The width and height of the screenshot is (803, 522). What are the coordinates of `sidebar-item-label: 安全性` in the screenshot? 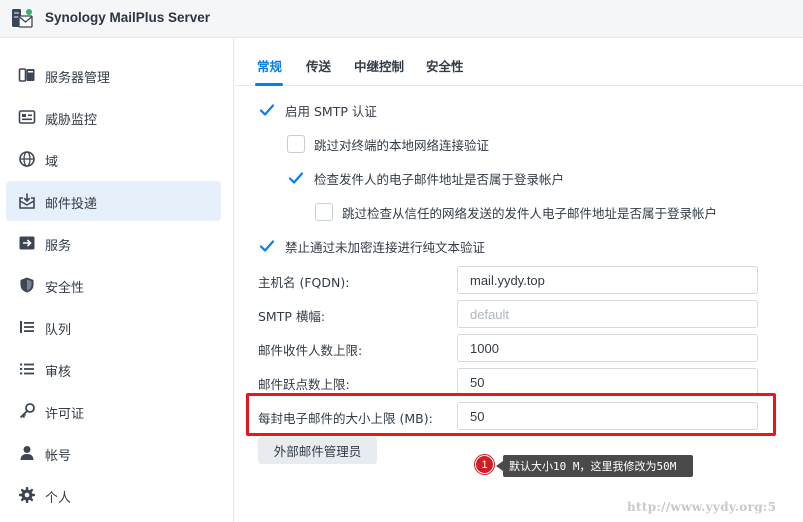 It's located at (65, 288).